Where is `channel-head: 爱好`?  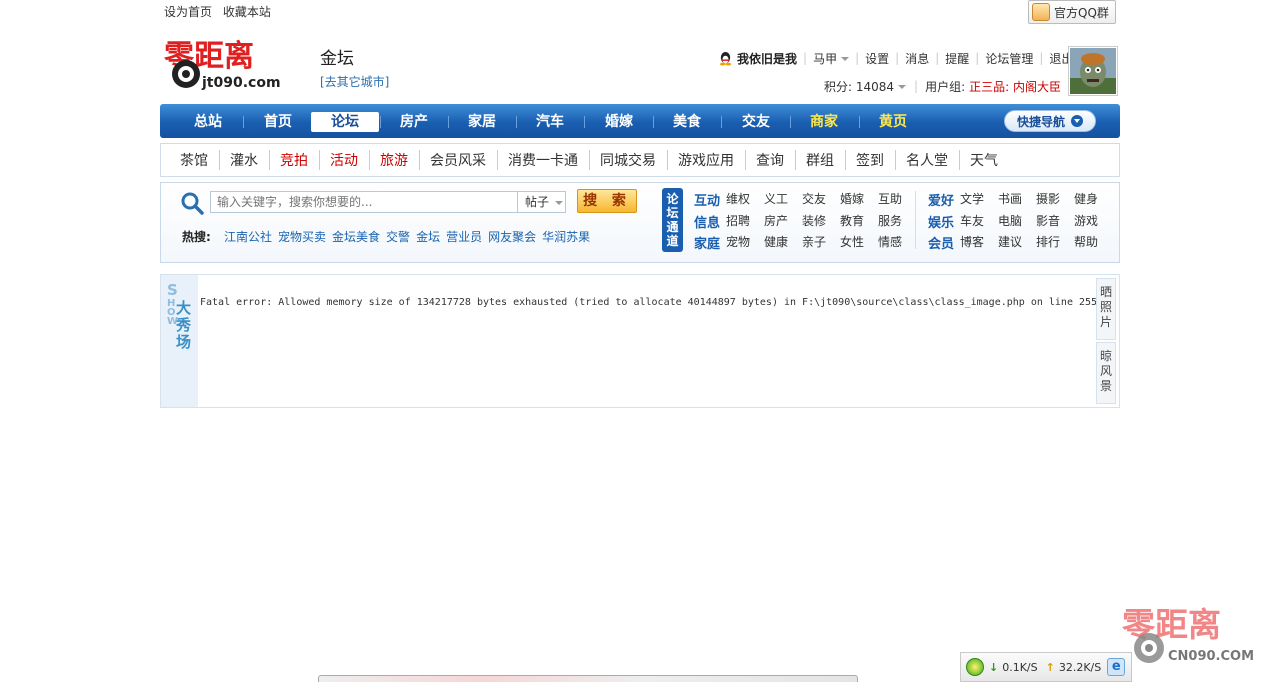 channel-head: 爱好 is located at coordinates (944, 199).